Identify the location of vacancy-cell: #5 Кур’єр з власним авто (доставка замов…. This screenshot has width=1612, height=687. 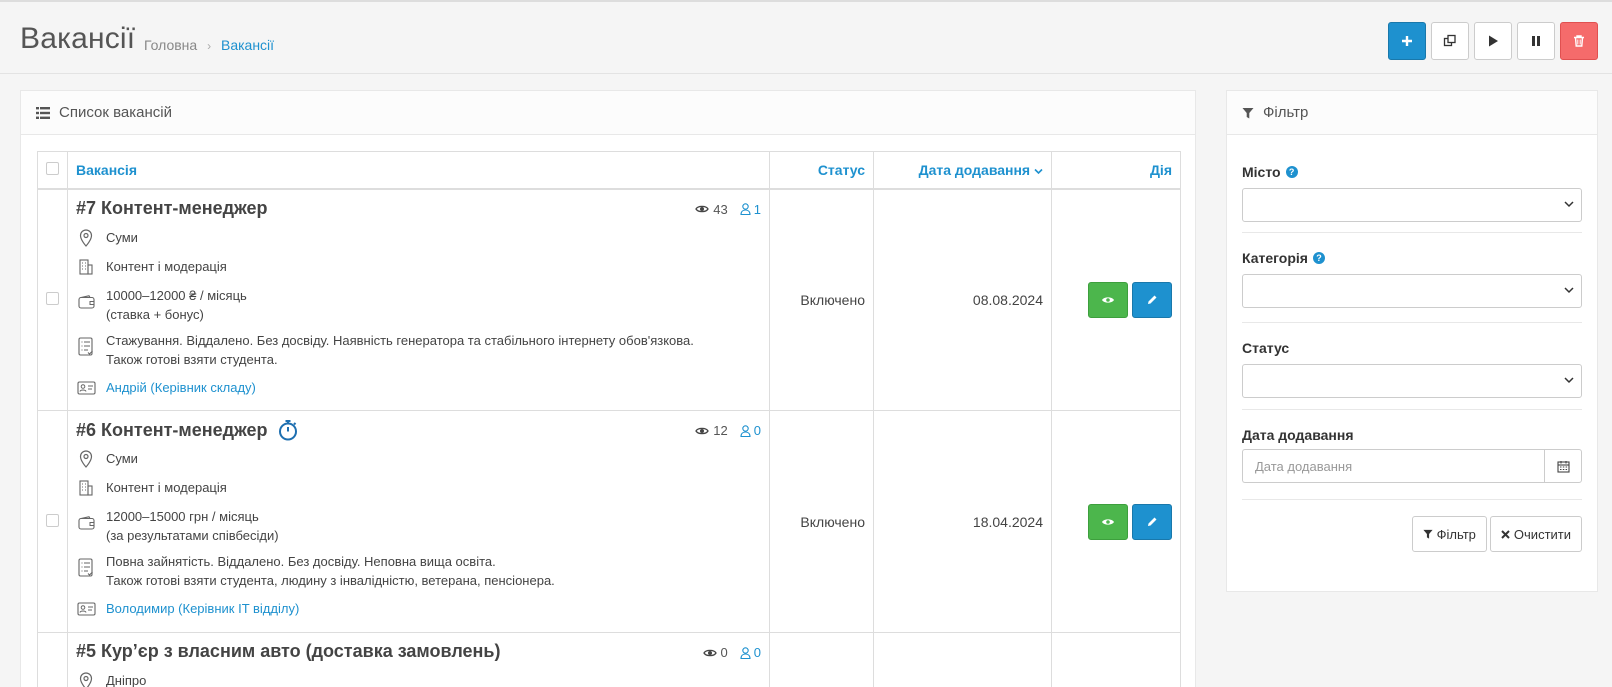
(418, 659).